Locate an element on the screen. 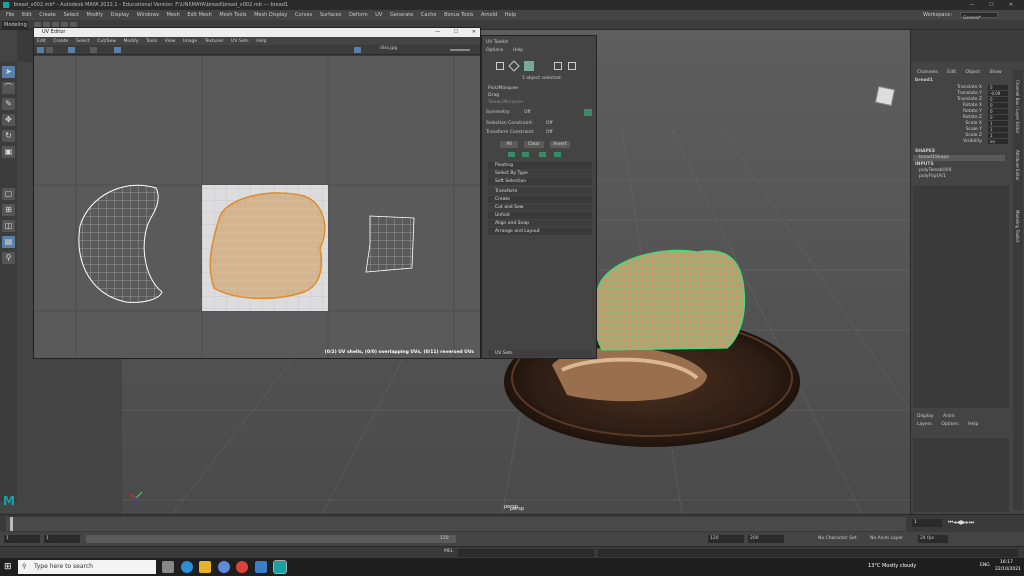 The width and height of the screenshot is (1024, 576). two-view-icon: ◫ is located at coordinates (8, 226).